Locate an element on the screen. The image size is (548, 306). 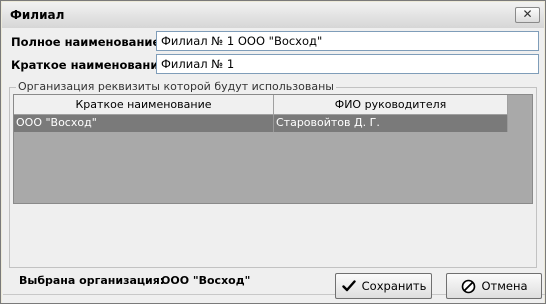
column-header-short-name: Краткое наименование is located at coordinates (144, 105).